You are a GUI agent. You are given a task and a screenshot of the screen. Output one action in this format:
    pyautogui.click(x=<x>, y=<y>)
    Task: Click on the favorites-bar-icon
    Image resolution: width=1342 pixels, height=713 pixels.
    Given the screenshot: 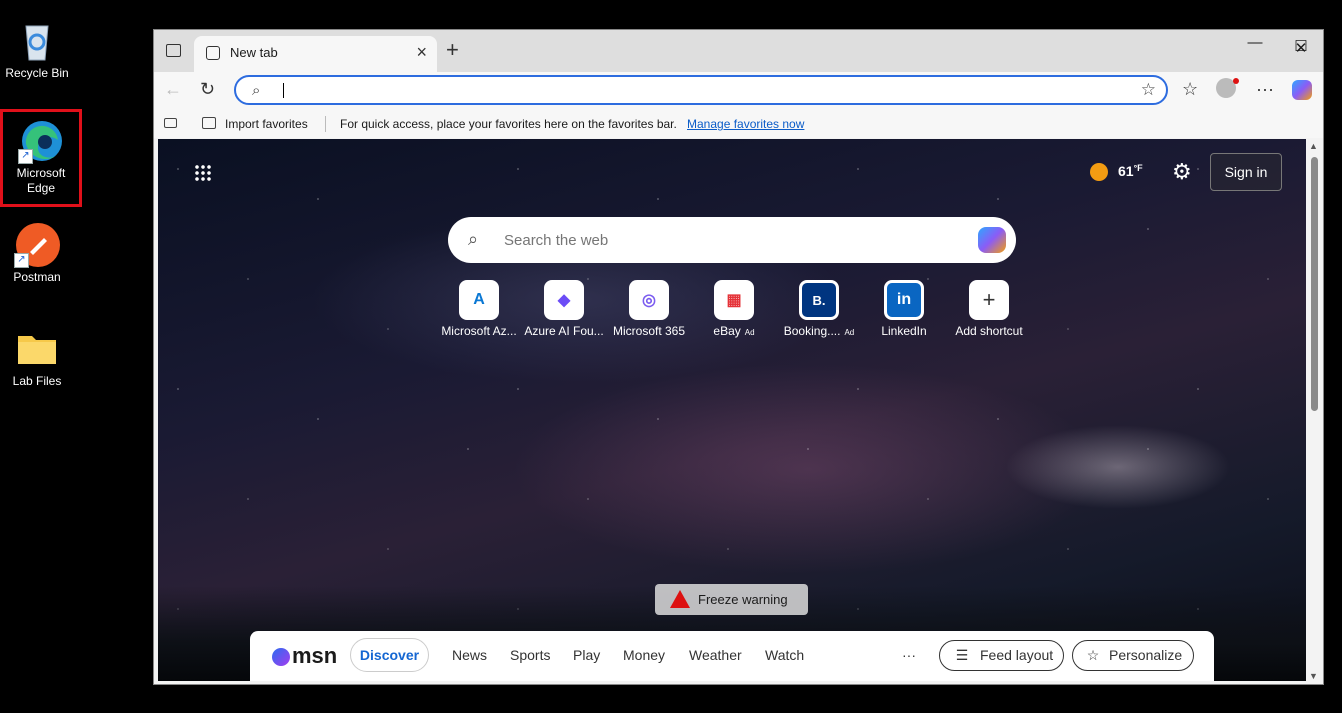 What is the action you would take?
    pyautogui.click(x=170, y=123)
    